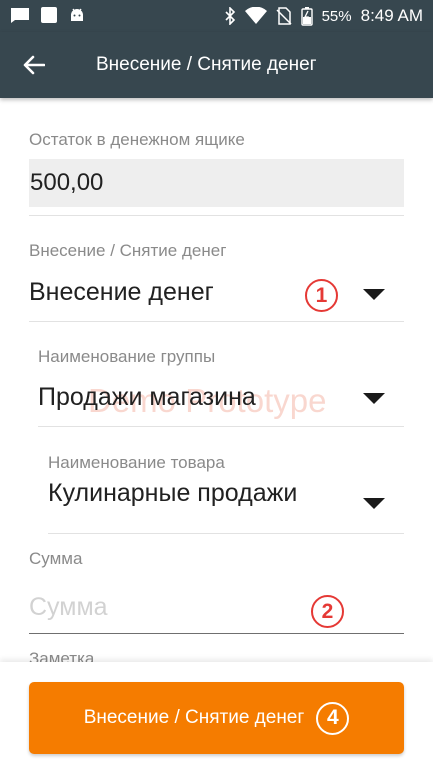 Image resolution: width=433 pixels, height=769 pixels. What do you see at coordinates (306, 16) in the screenshot?
I see `battery-charging-icon` at bounding box center [306, 16].